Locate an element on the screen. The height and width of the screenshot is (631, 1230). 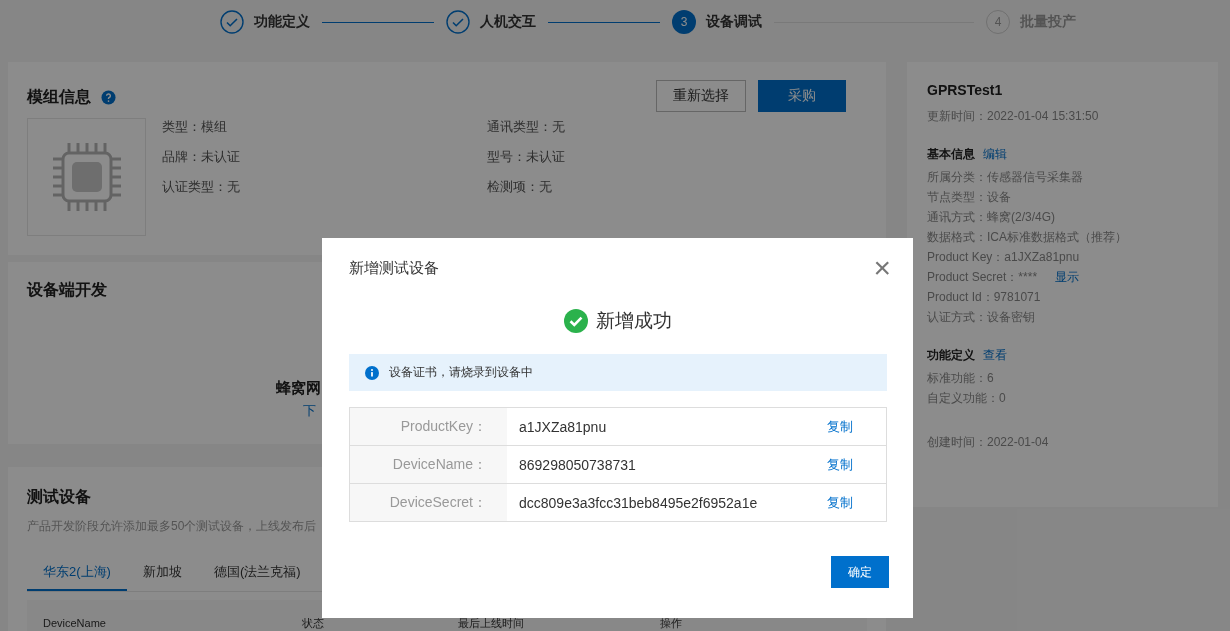
credential-value: dcc809e3a3fcc31beb8495e2f6952a1e is located at coordinates (638, 502).